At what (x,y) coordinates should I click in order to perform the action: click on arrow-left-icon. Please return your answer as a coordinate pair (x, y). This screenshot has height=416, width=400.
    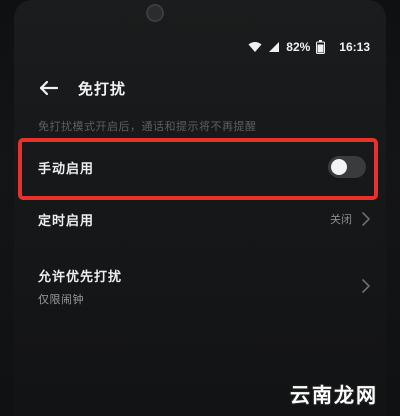
    Looking at the image, I should click on (49, 88).